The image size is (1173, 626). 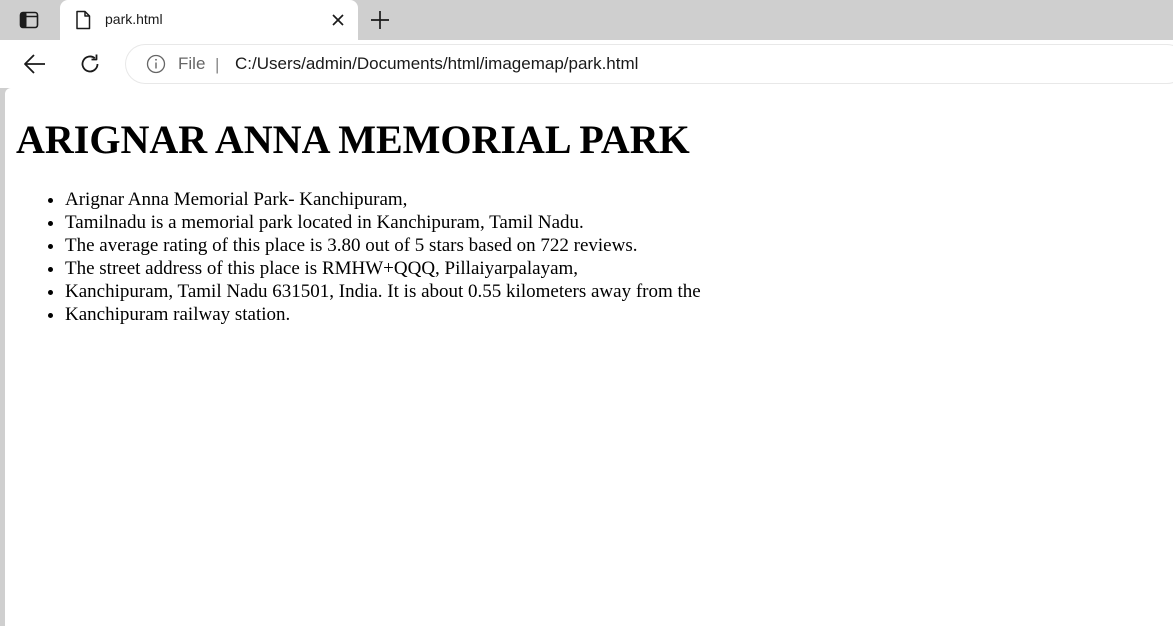 I want to click on back-arrow-icon, so click(x=35, y=64).